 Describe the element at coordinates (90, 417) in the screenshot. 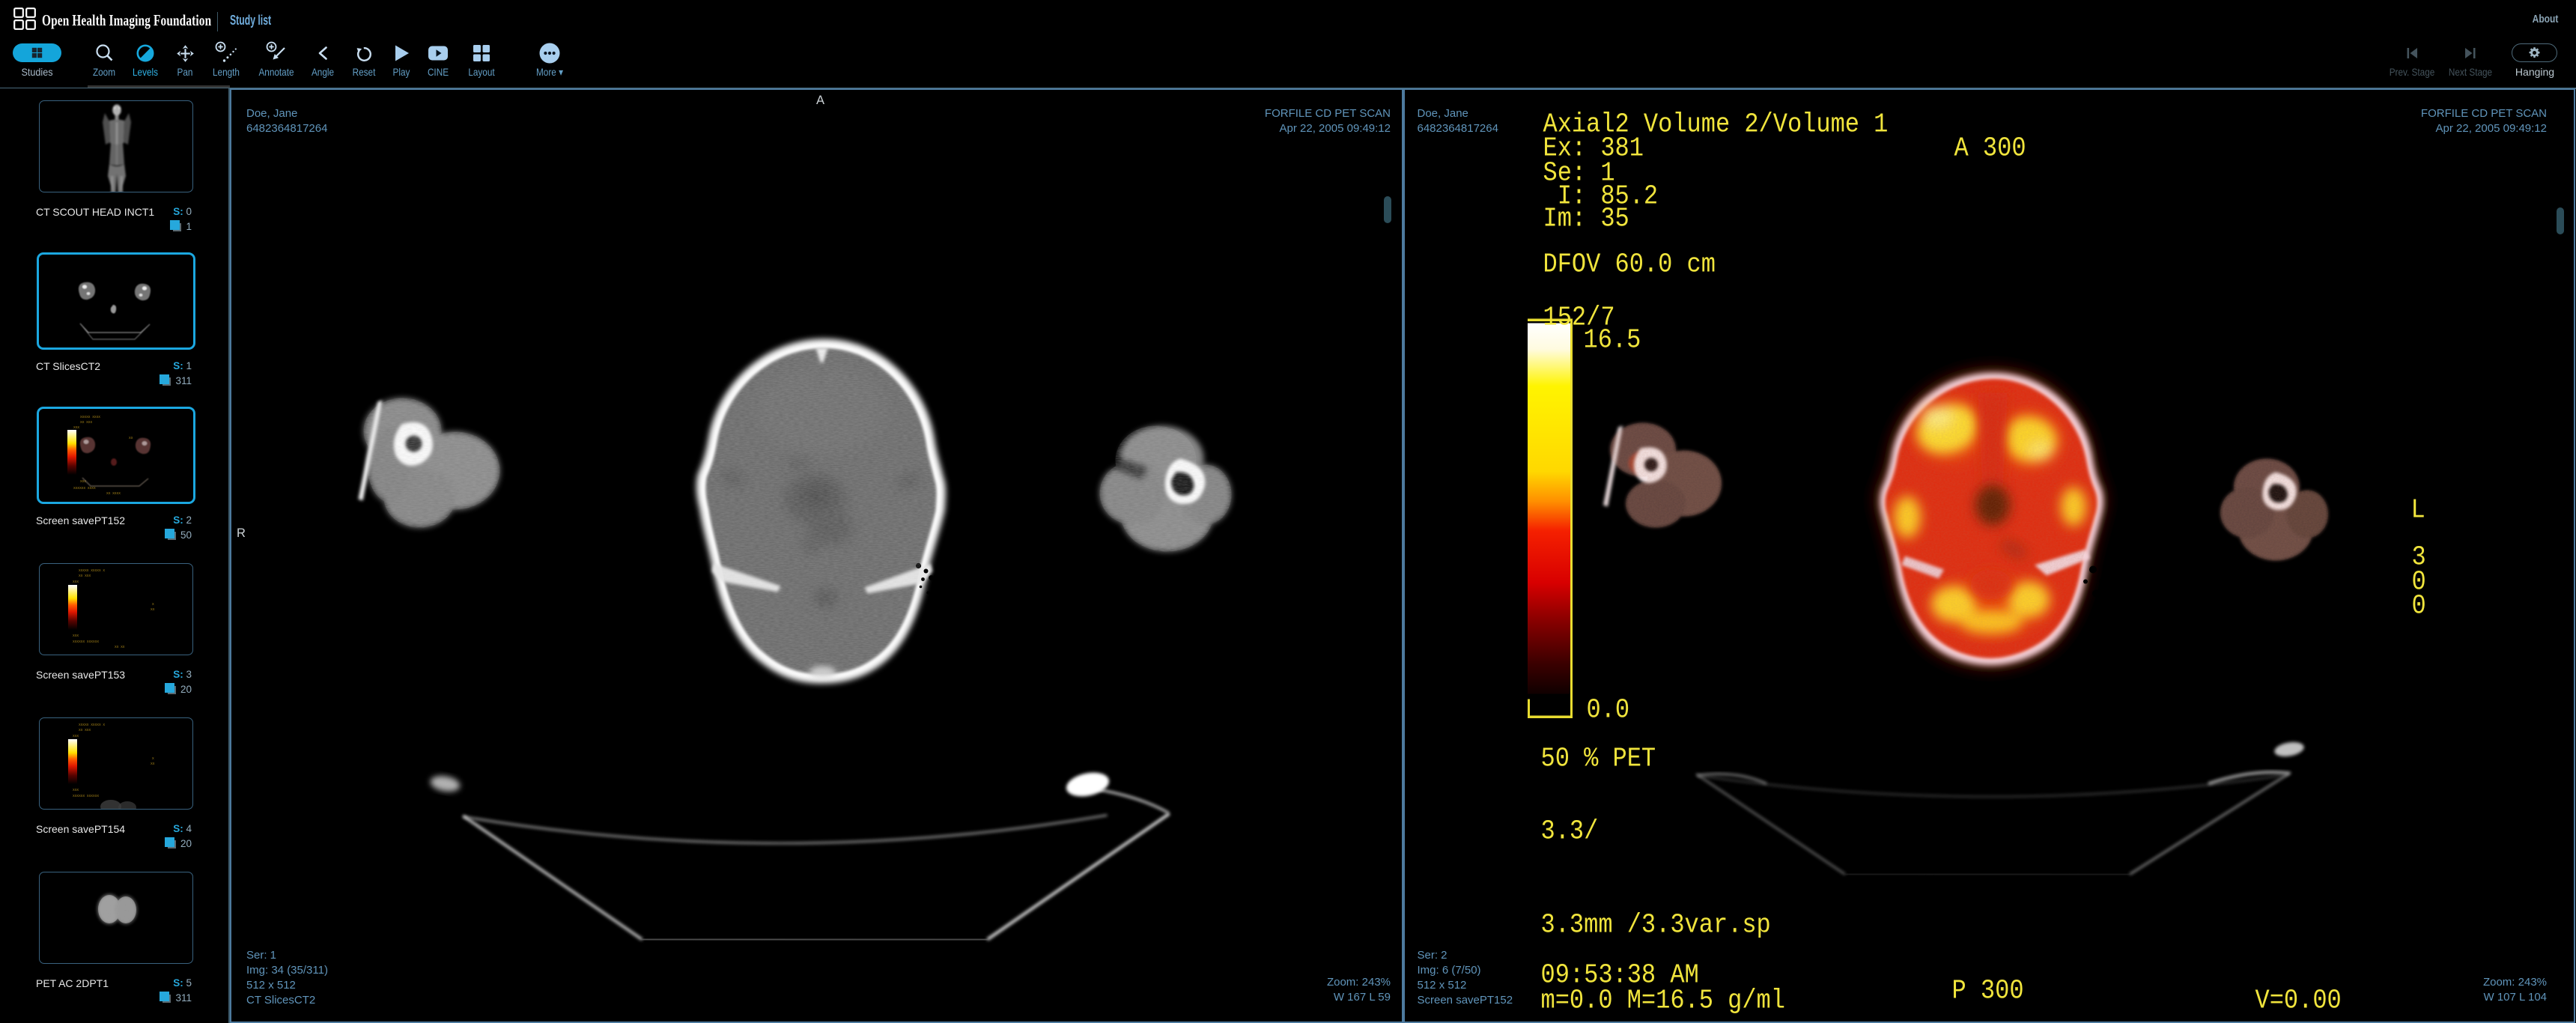

I see `svg-text: XXXXX XXXX` at that location.